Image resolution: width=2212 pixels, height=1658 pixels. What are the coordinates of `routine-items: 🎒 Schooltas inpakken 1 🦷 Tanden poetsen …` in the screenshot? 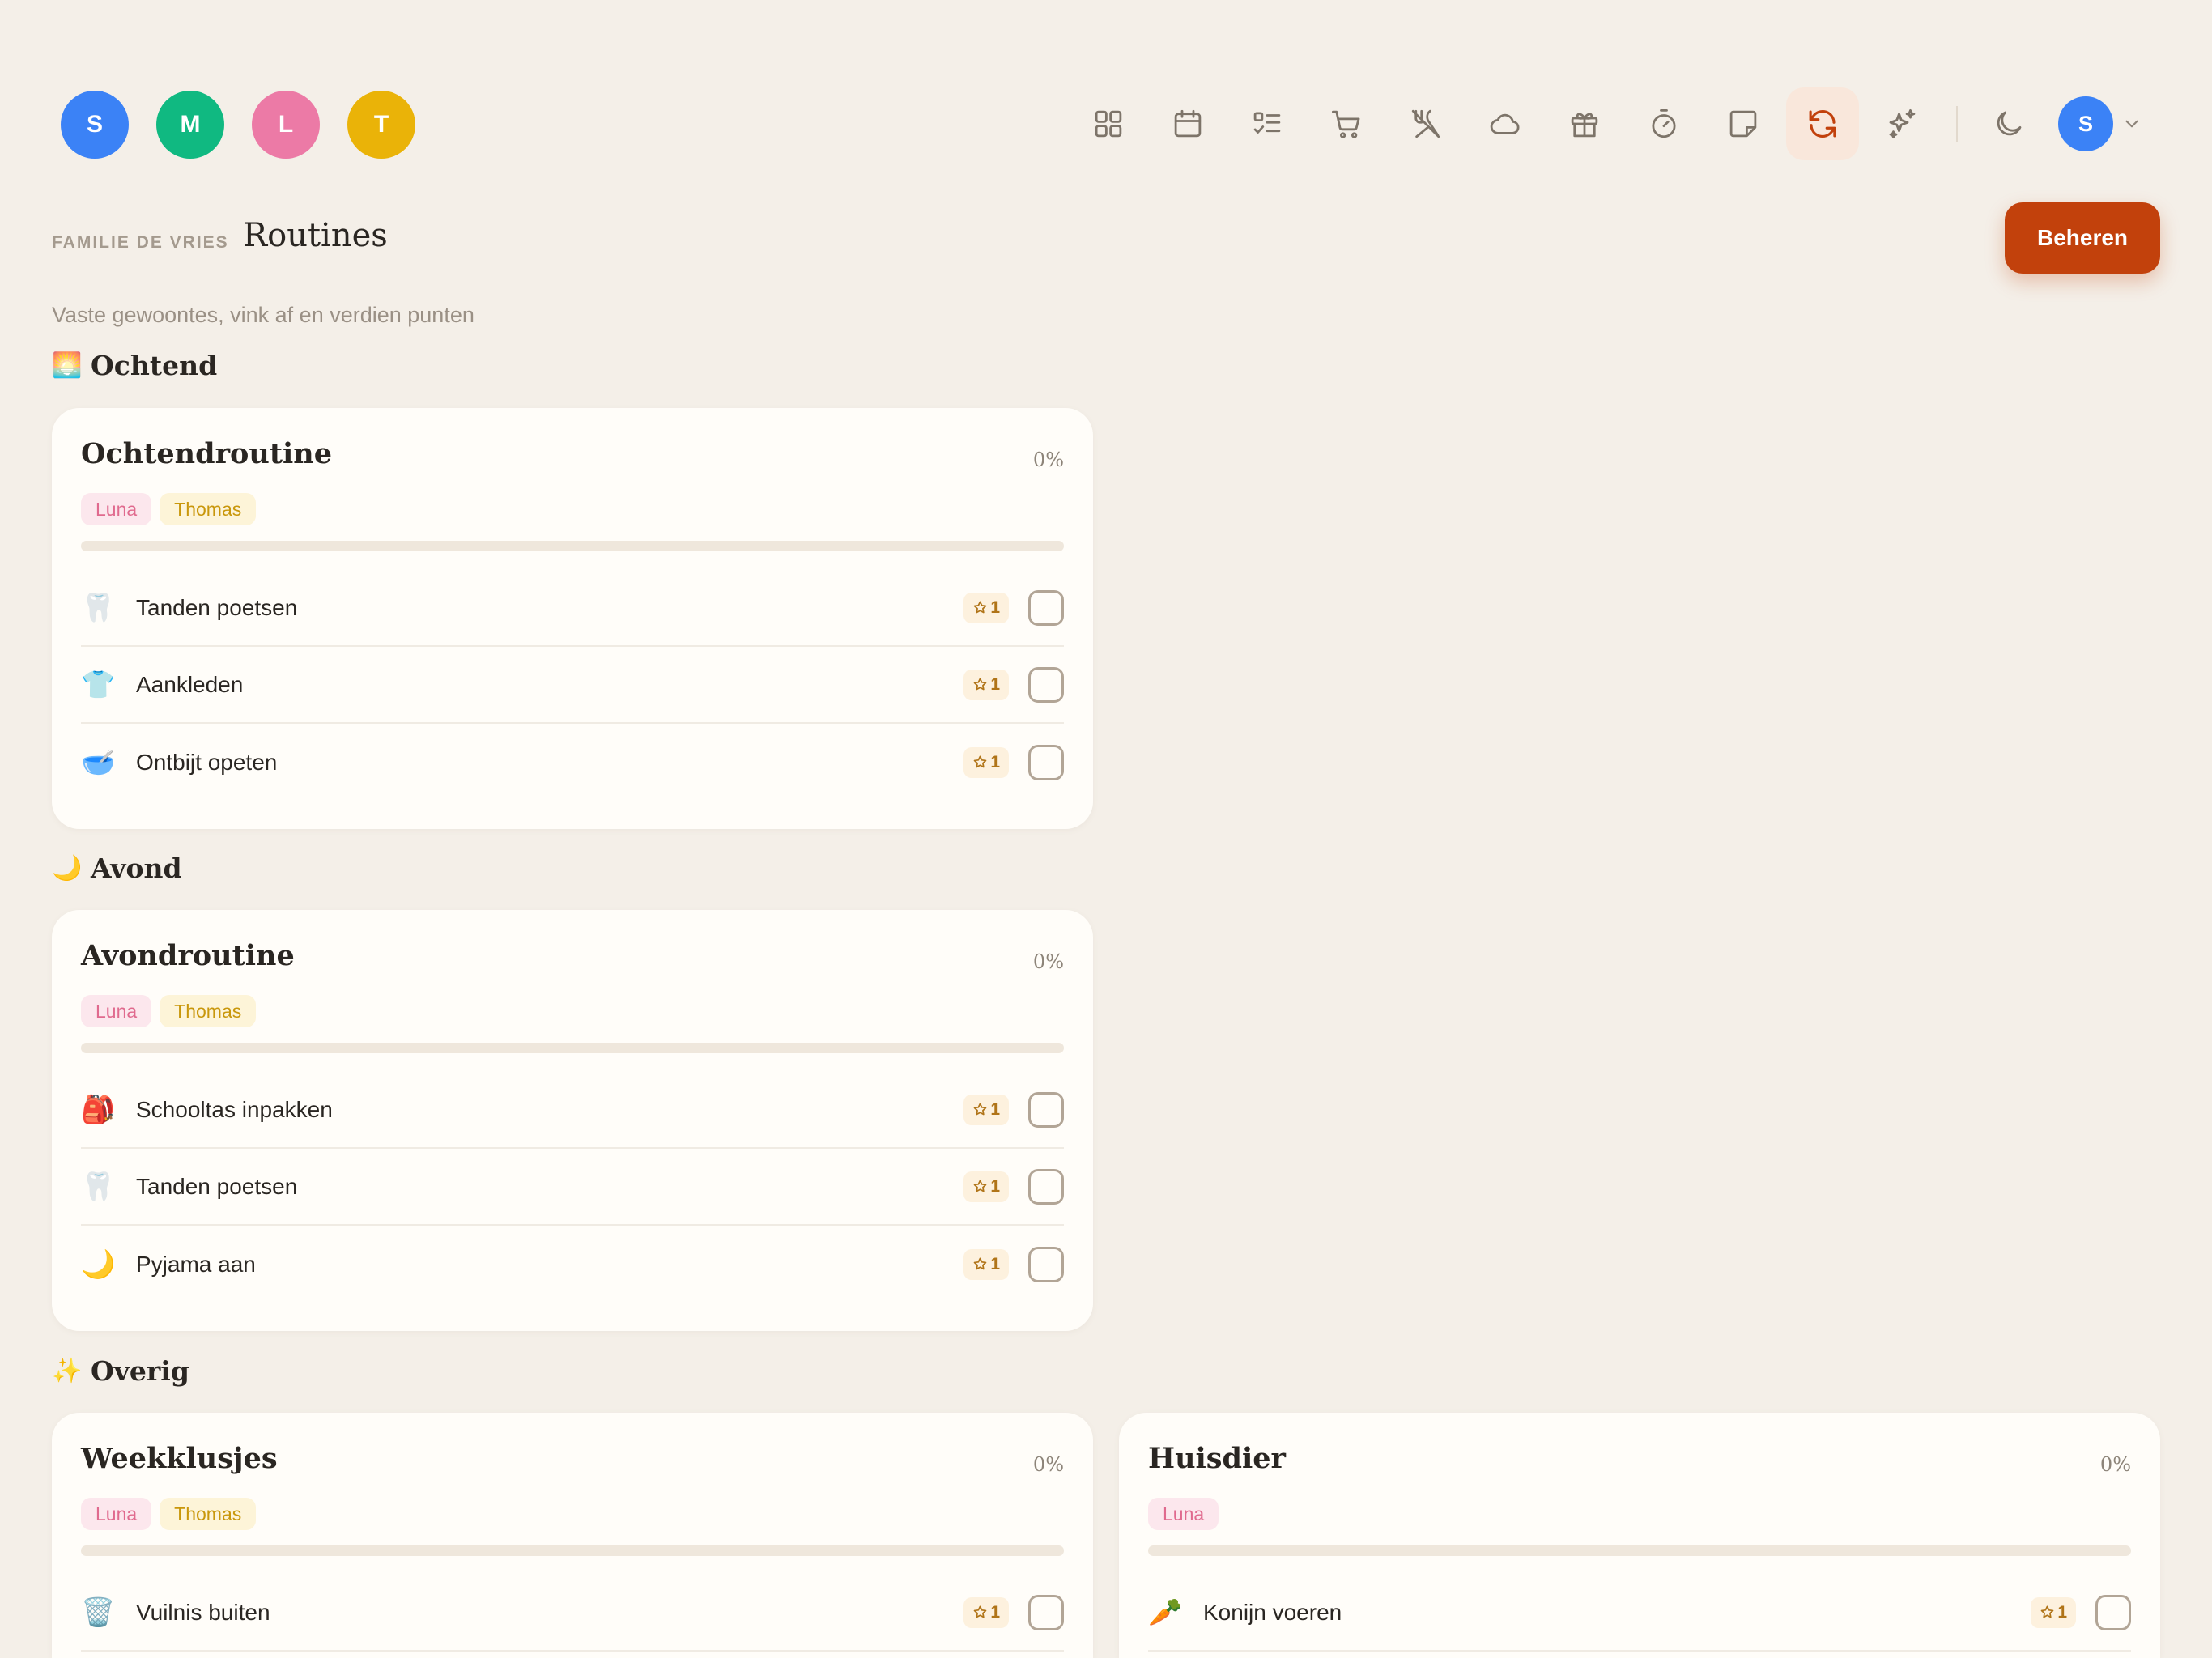 It's located at (573, 1187).